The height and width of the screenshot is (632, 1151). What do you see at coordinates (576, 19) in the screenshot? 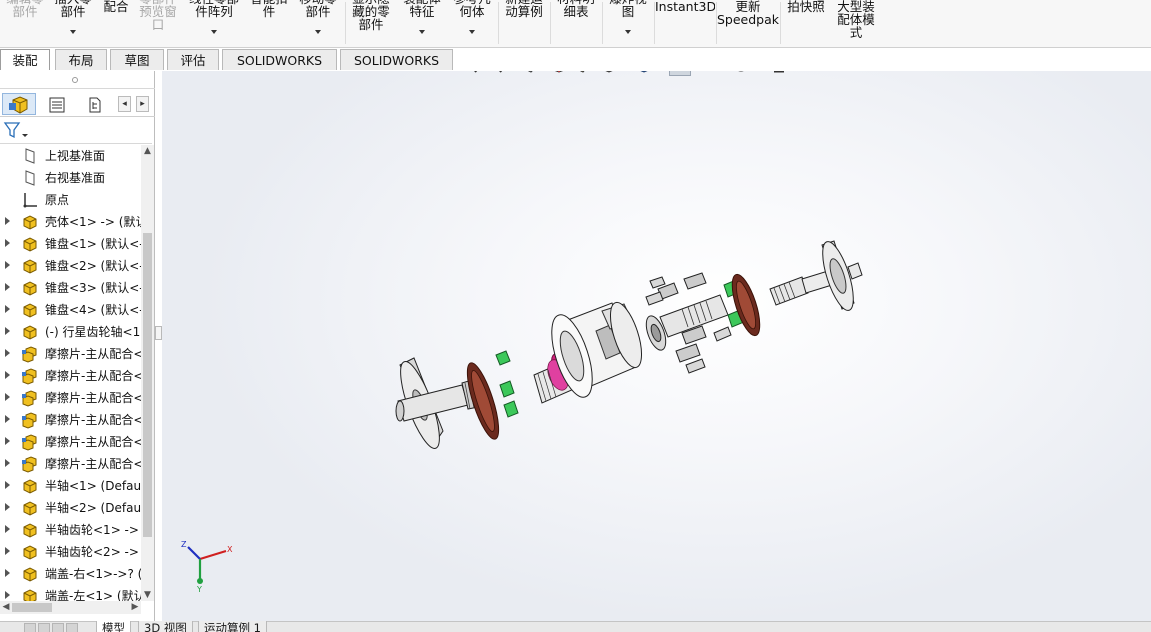
I see `ribbon-bill-of-materials-button: 材料明细表` at bounding box center [576, 19].